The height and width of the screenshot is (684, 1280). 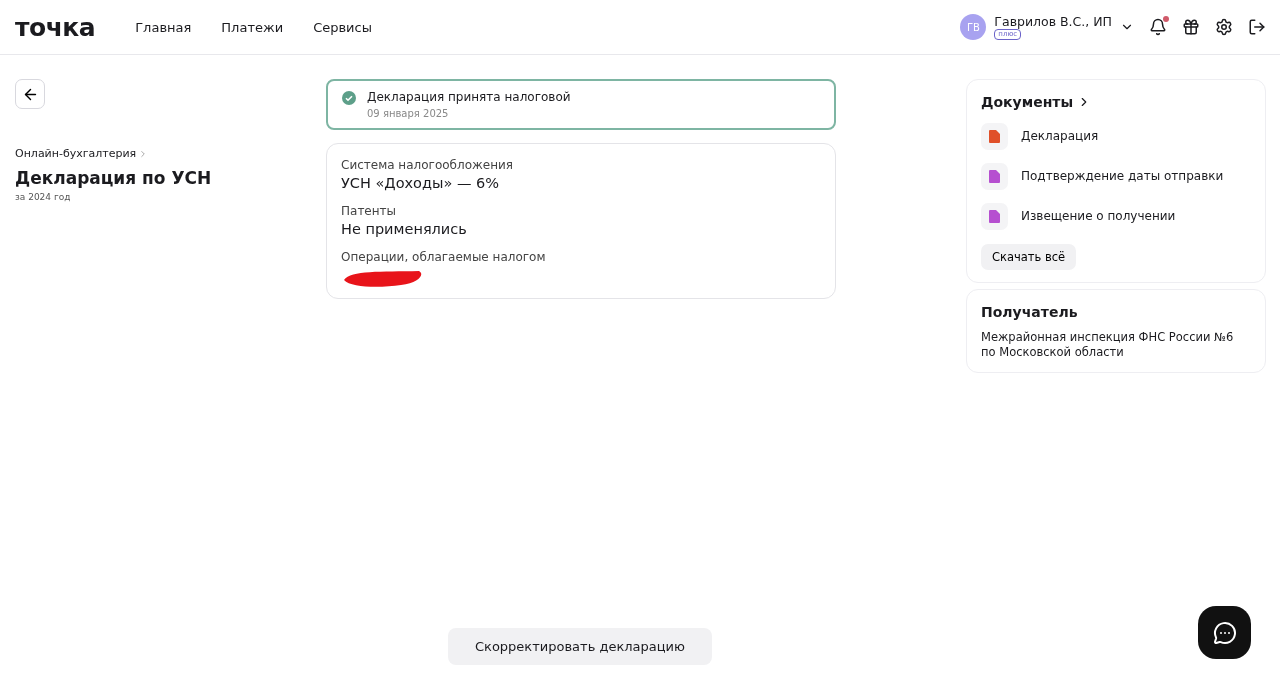 I want to click on download-all-button: Скачать всё, so click(x=1029, y=257).